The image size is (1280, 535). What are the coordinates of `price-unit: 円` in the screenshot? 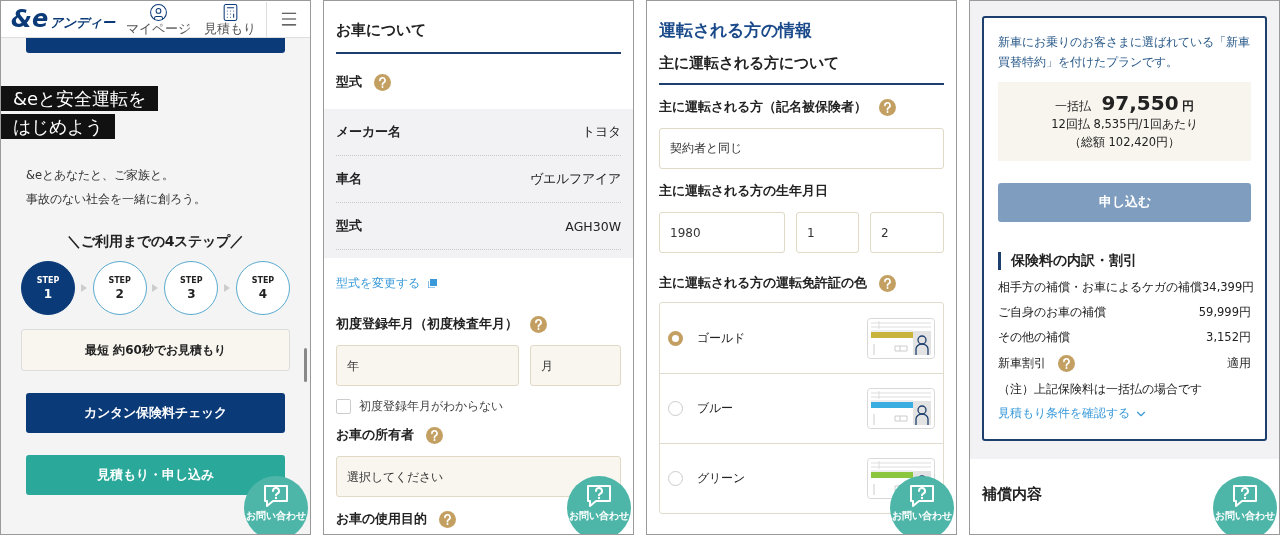 It's located at (1187, 106).